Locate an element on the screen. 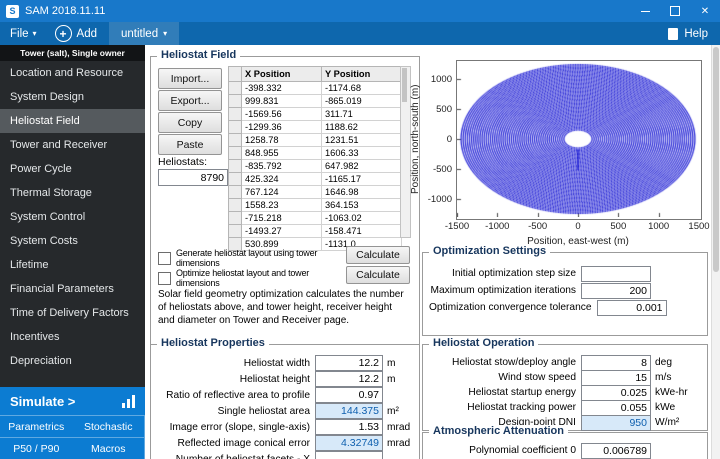  sidebar-nav-item: Tower and Receiver is located at coordinates (72, 145).